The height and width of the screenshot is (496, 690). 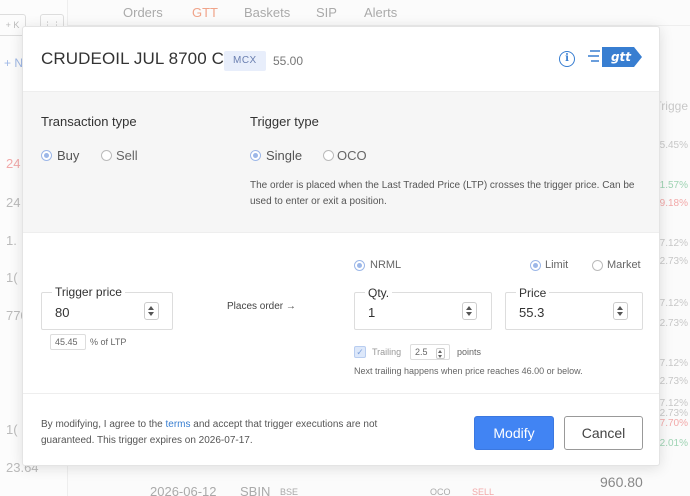 What do you see at coordinates (603, 433) in the screenshot?
I see `cancel-button: Cancel` at bounding box center [603, 433].